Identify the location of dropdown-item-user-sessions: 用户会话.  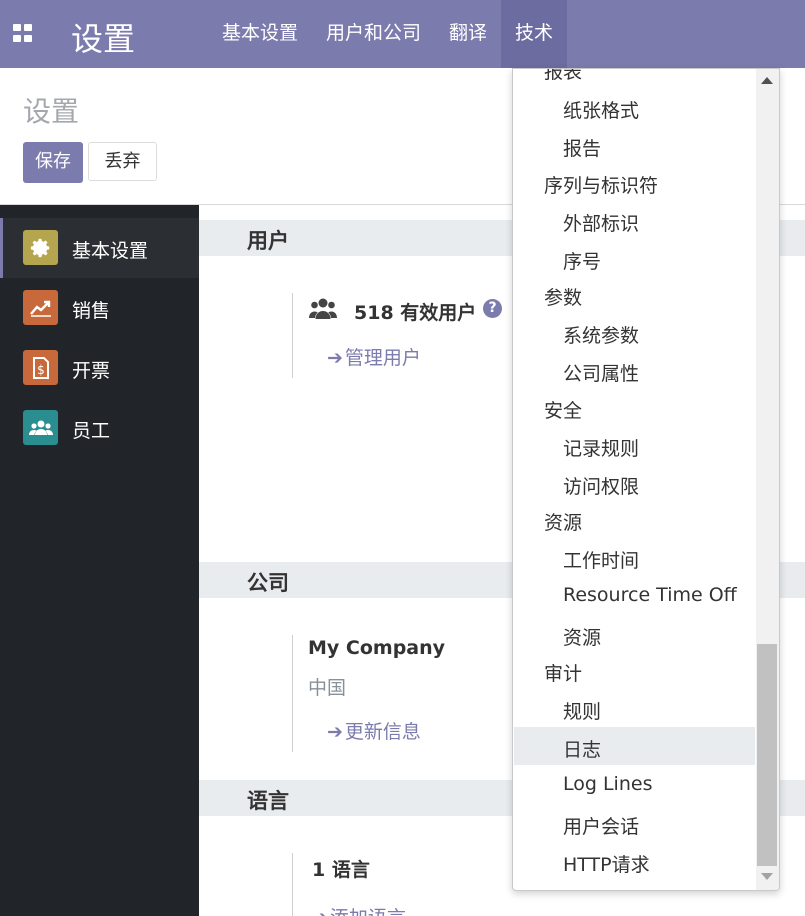
(634, 823).